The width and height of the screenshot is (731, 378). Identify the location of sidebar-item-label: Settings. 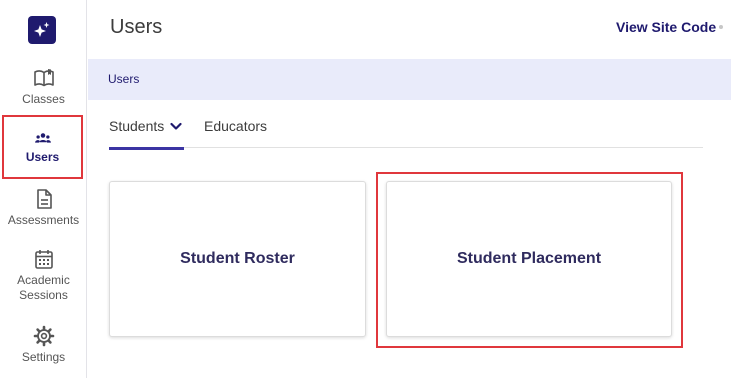
(43, 357).